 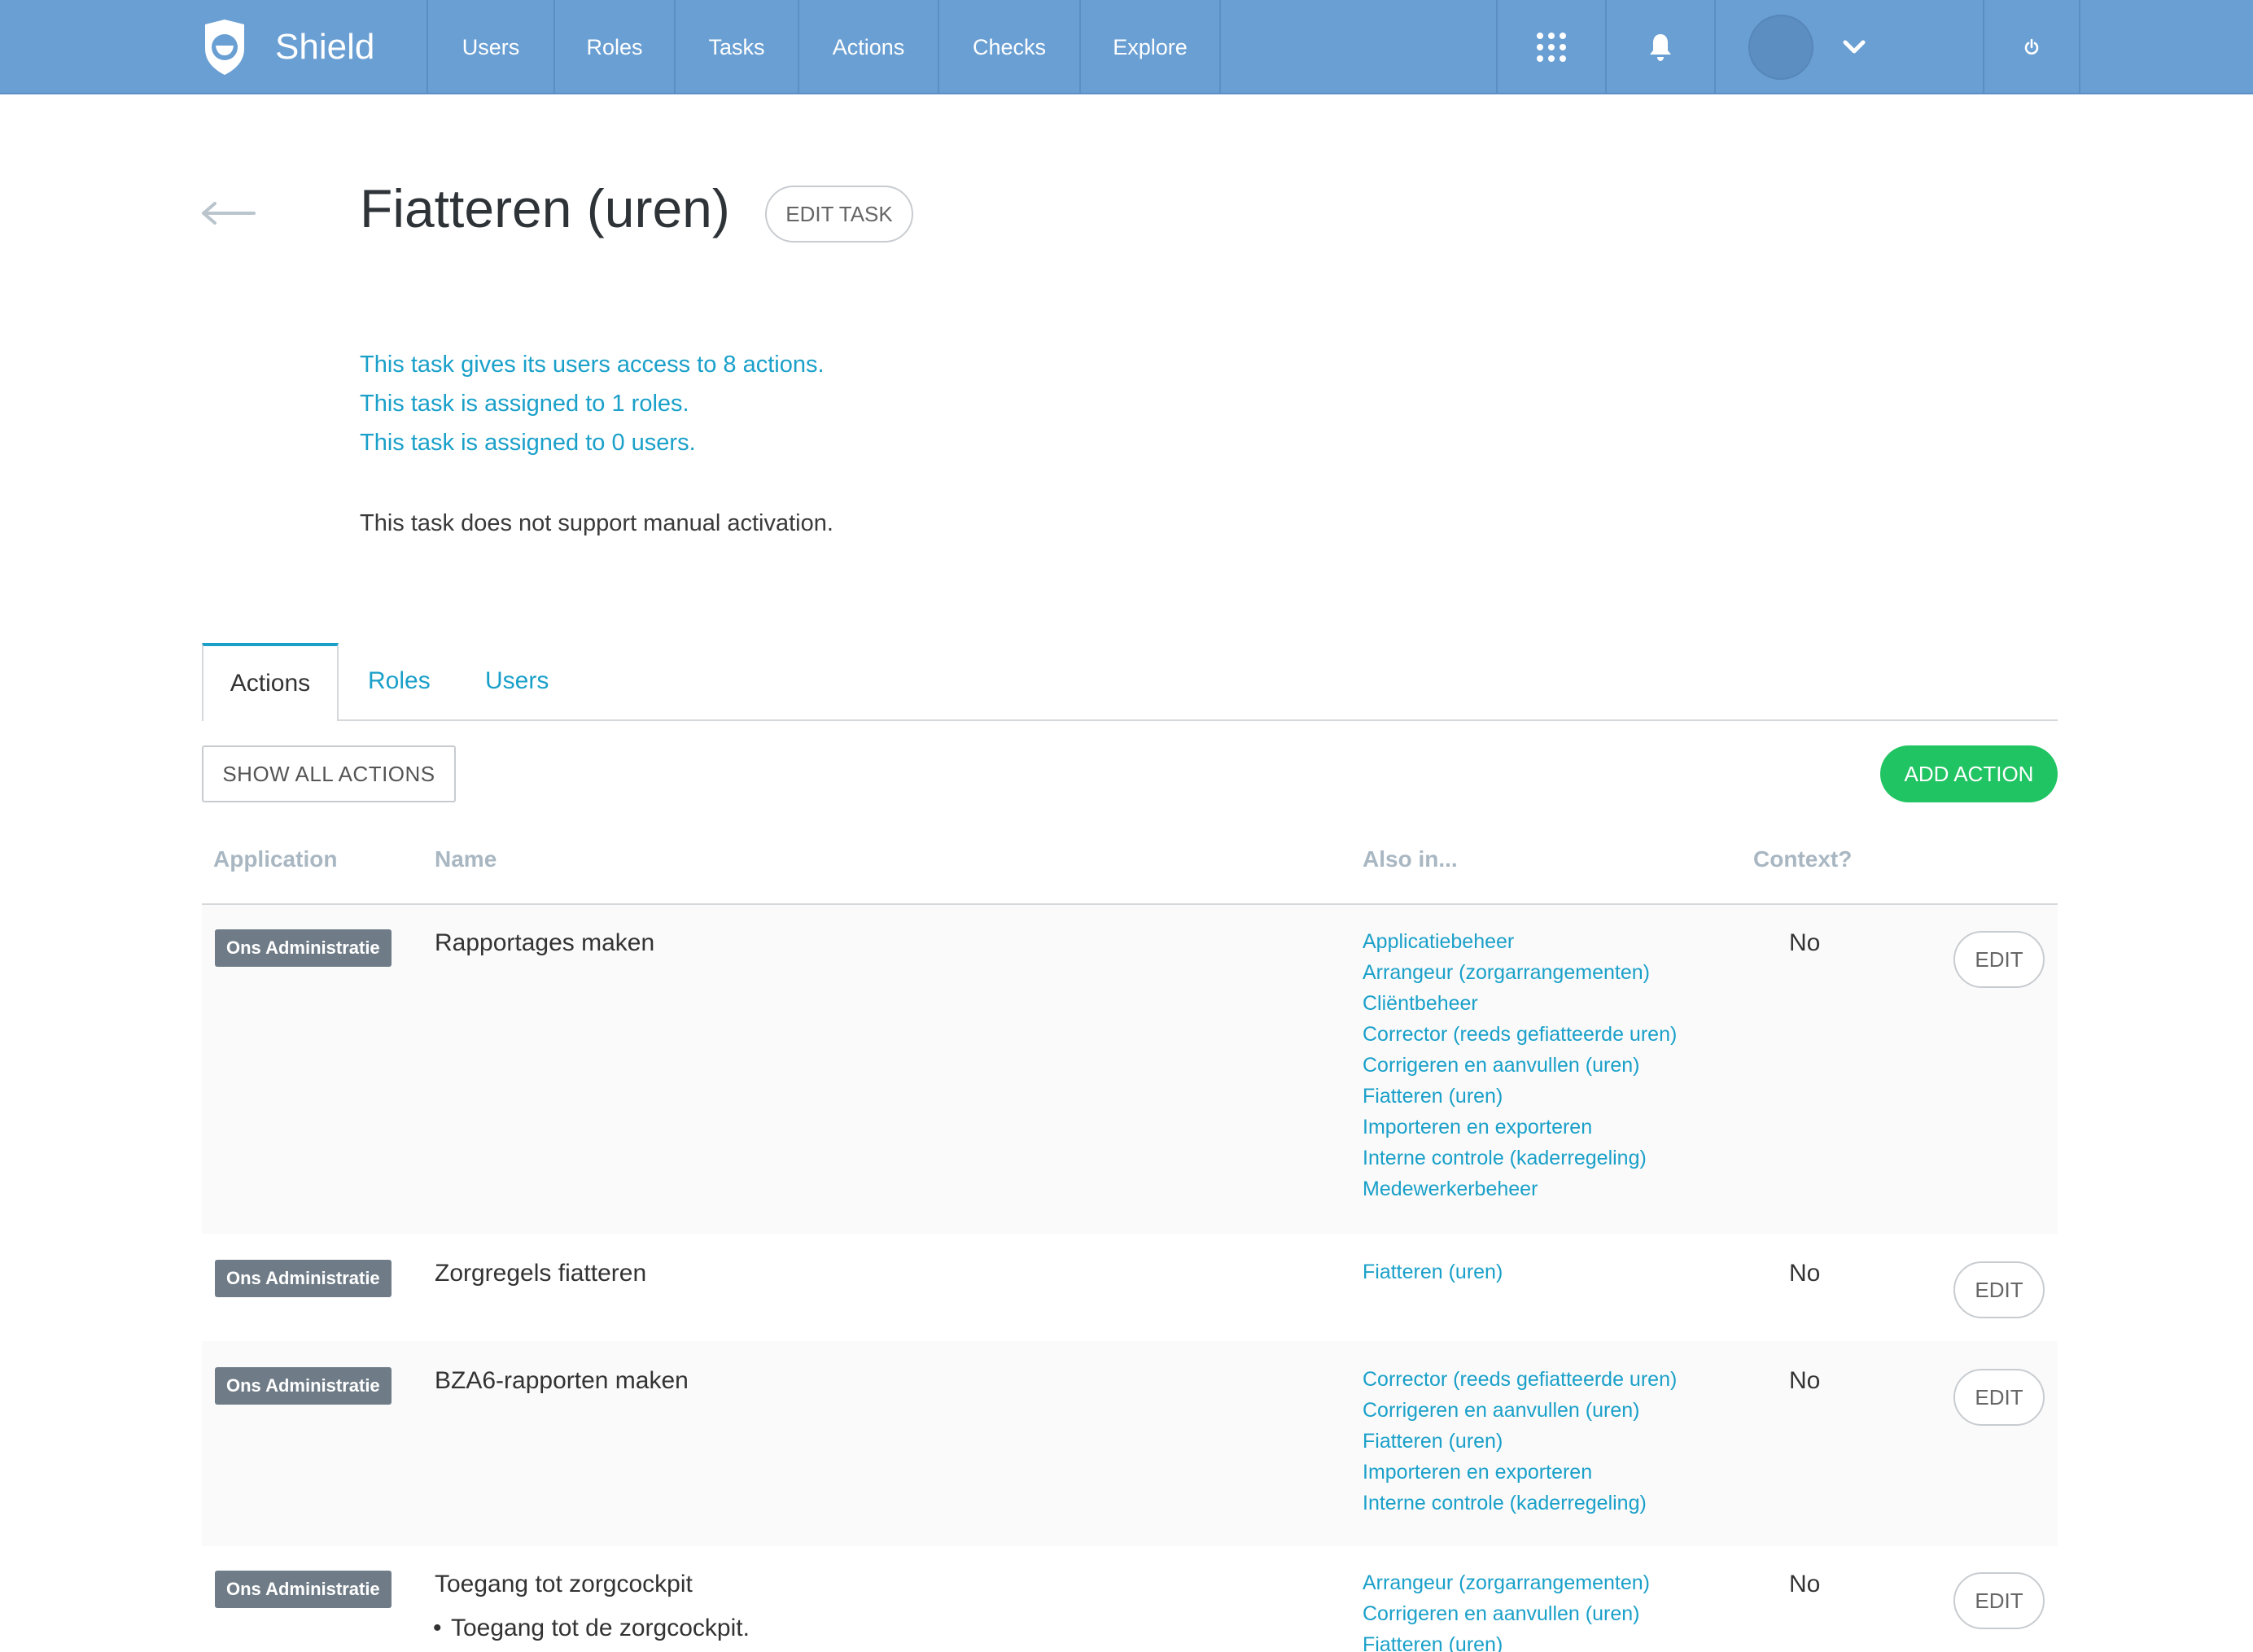 I want to click on apps-grid-icon, so click(x=1551, y=47).